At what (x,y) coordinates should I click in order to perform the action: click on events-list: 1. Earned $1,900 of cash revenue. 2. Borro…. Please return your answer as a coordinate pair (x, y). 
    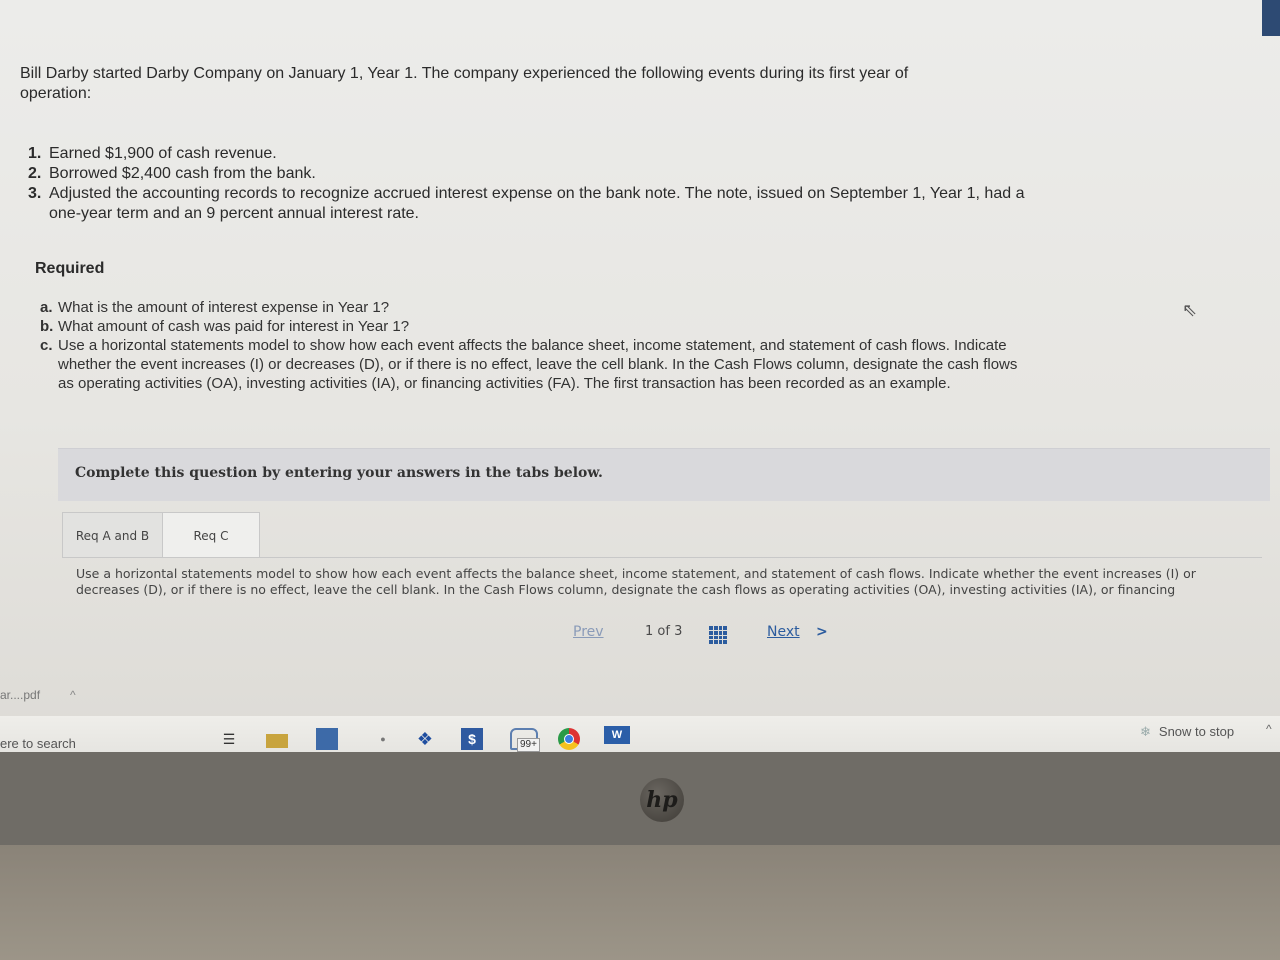
    Looking at the image, I should click on (528, 184).